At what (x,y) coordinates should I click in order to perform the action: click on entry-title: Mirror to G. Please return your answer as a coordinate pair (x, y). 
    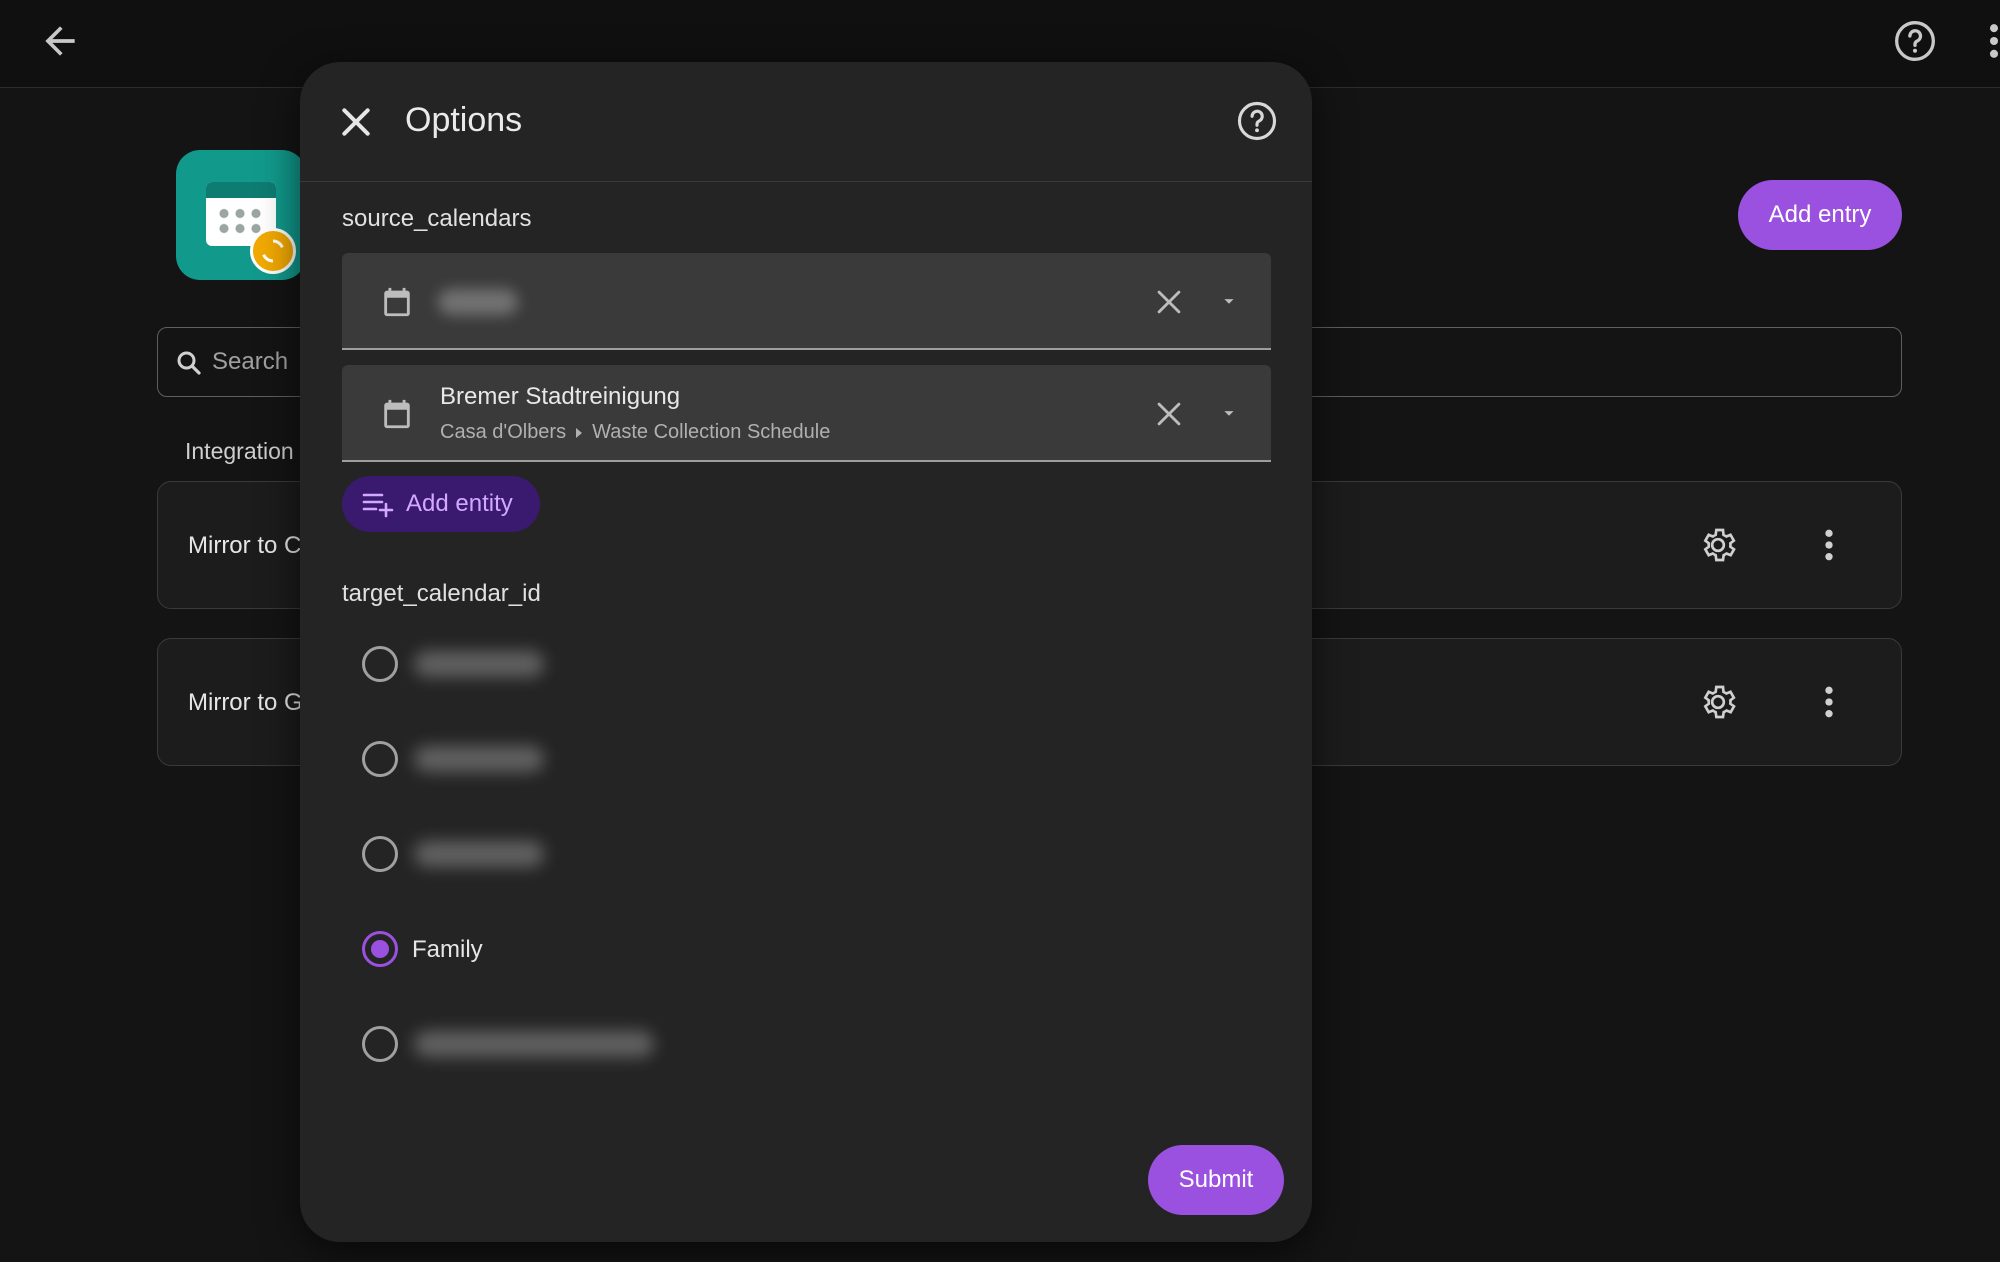
    Looking at the image, I should click on (245, 702).